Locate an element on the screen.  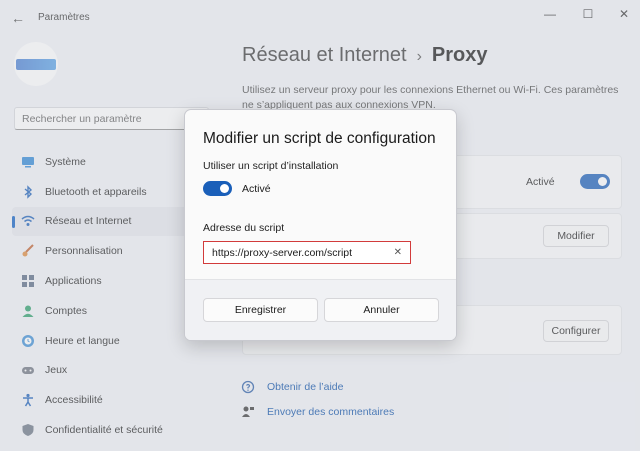
cancel-button: Annuler is located at coordinates (381, 310).